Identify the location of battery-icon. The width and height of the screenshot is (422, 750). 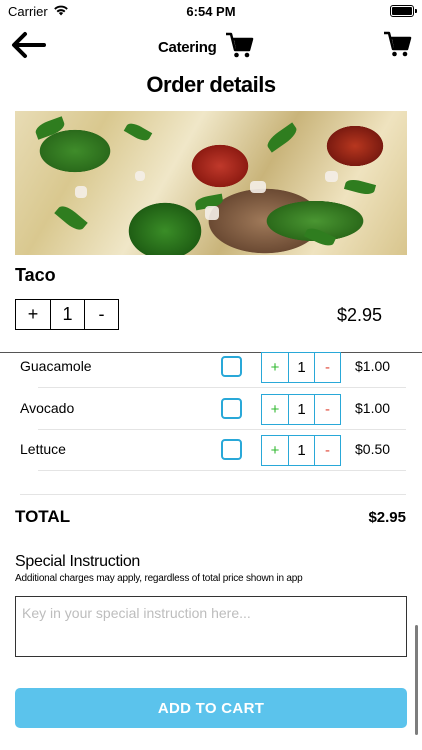
(403, 11).